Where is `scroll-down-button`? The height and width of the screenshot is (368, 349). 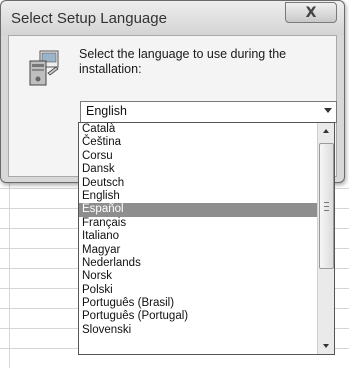
scroll-down-button is located at coordinates (326, 346).